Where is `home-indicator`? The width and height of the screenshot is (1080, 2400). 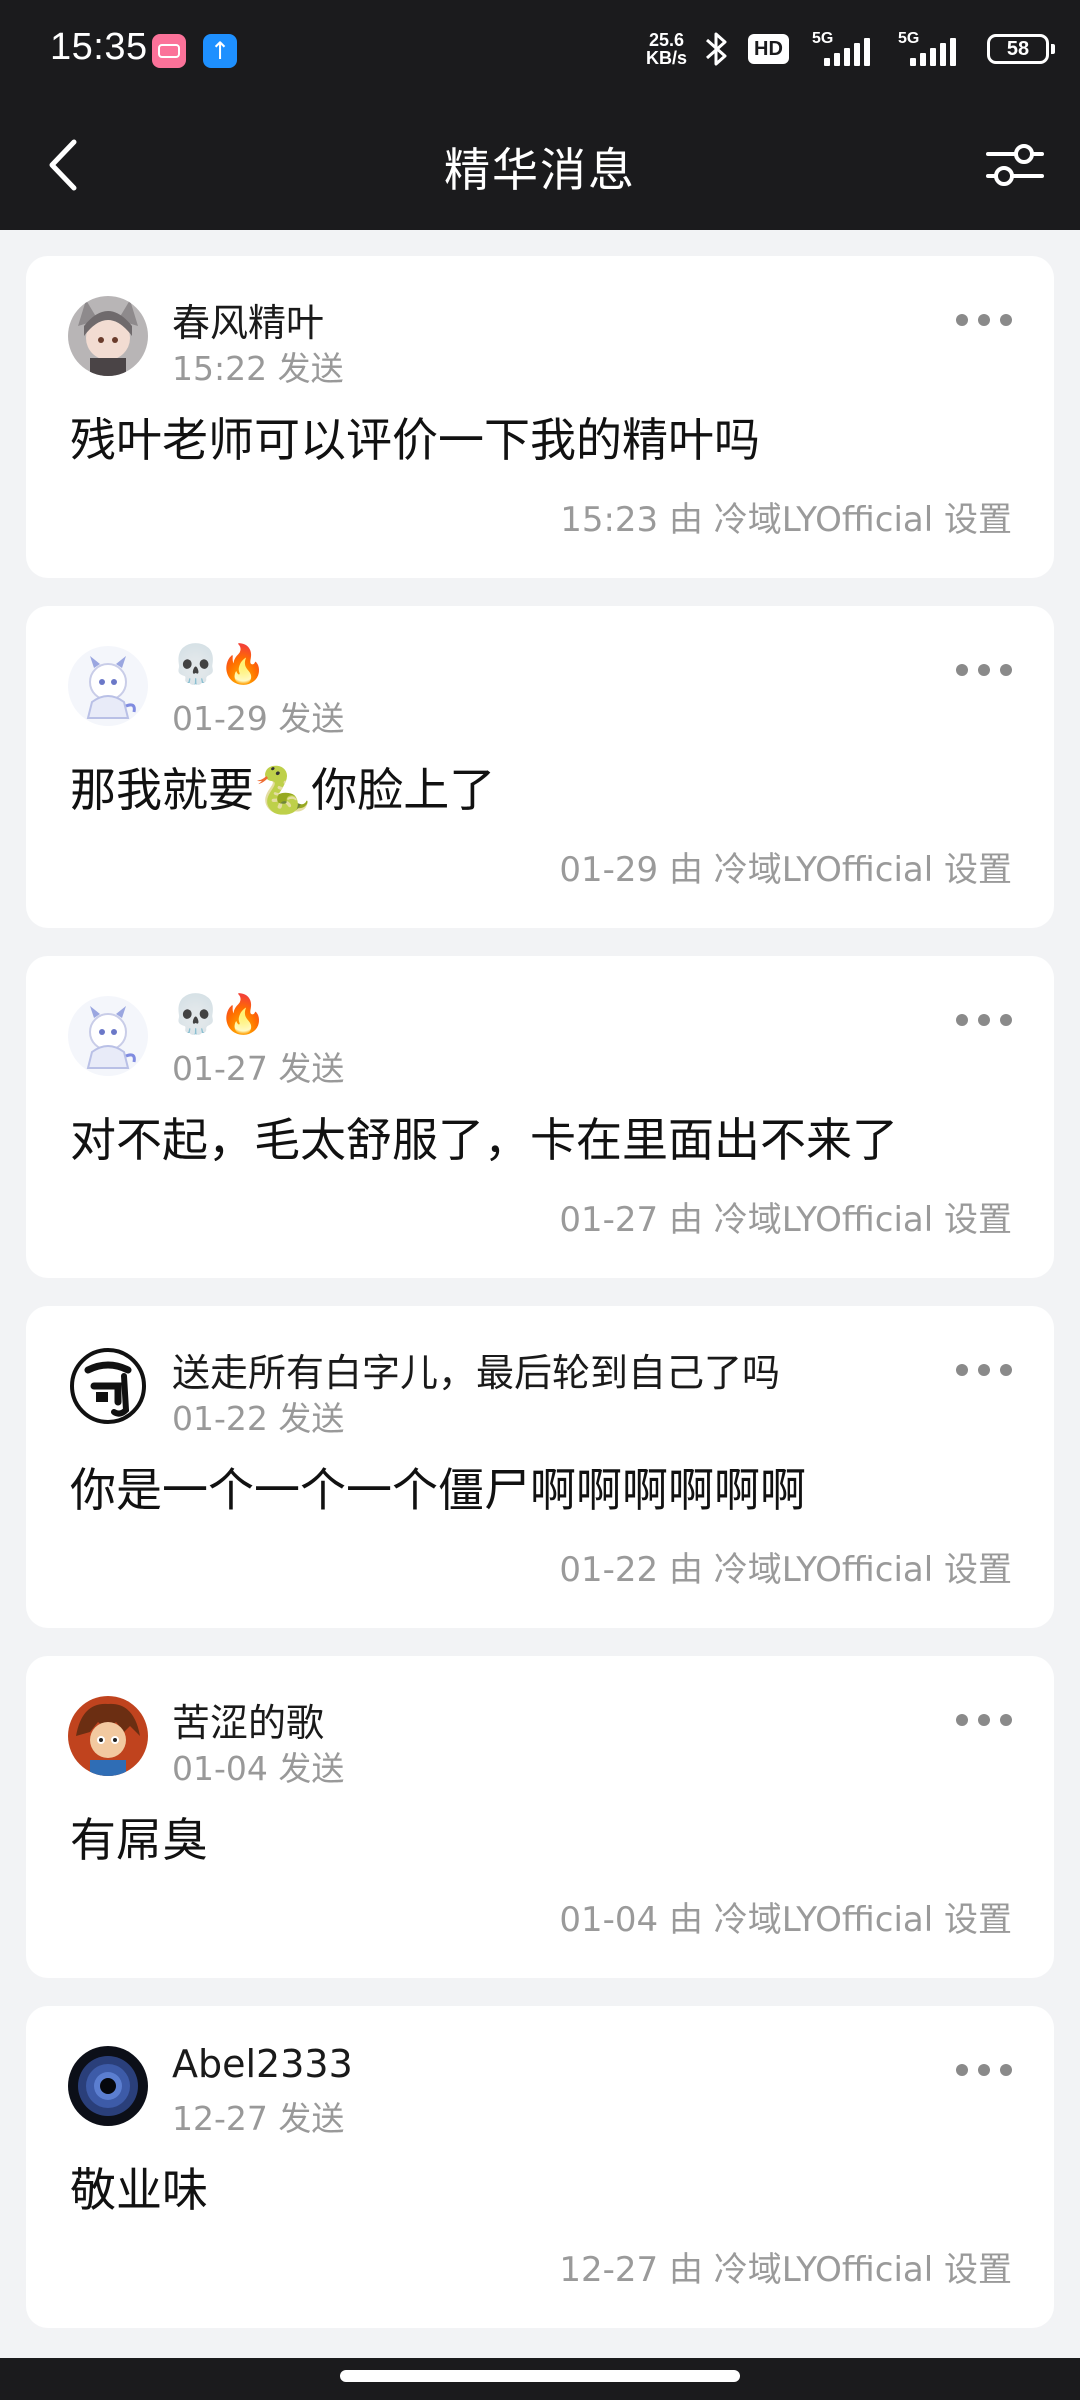 home-indicator is located at coordinates (540, 2376).